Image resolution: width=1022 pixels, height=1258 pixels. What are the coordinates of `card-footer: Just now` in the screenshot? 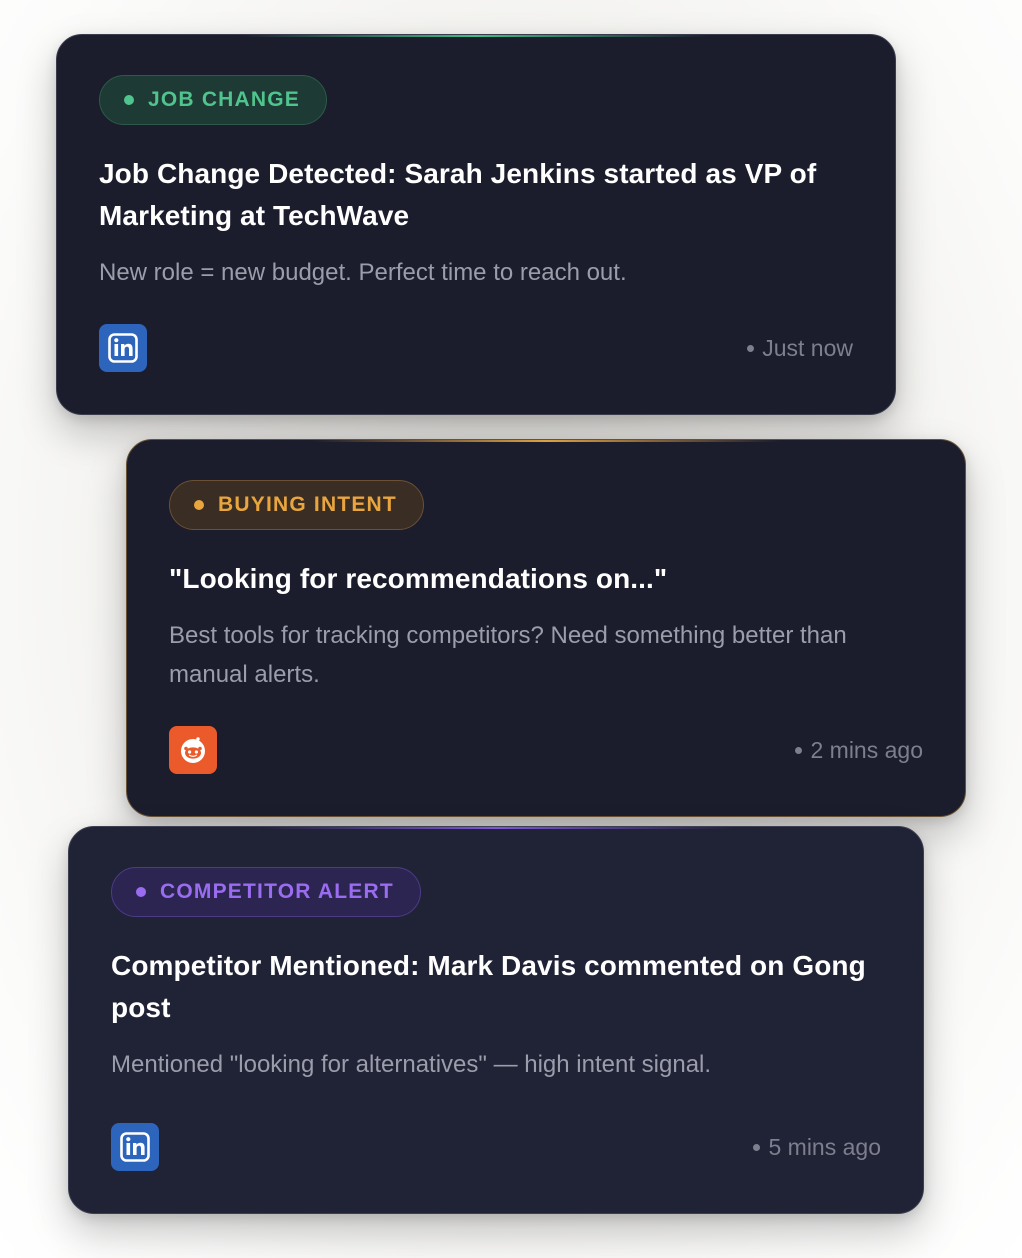 It's located at (476, 348).